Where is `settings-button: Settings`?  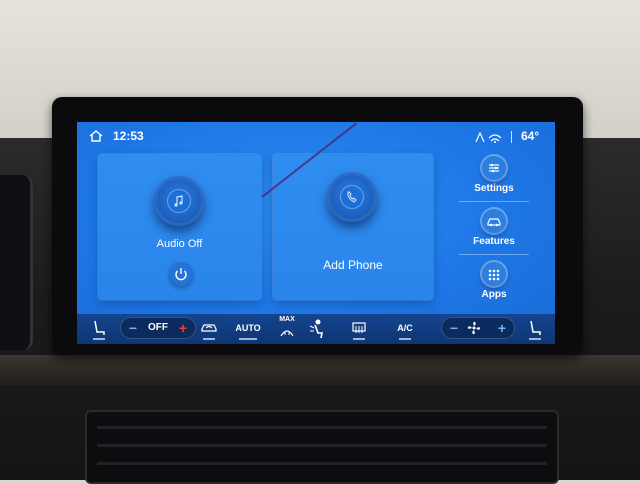 settings-button: Settings is located at coordinates (494, 179).